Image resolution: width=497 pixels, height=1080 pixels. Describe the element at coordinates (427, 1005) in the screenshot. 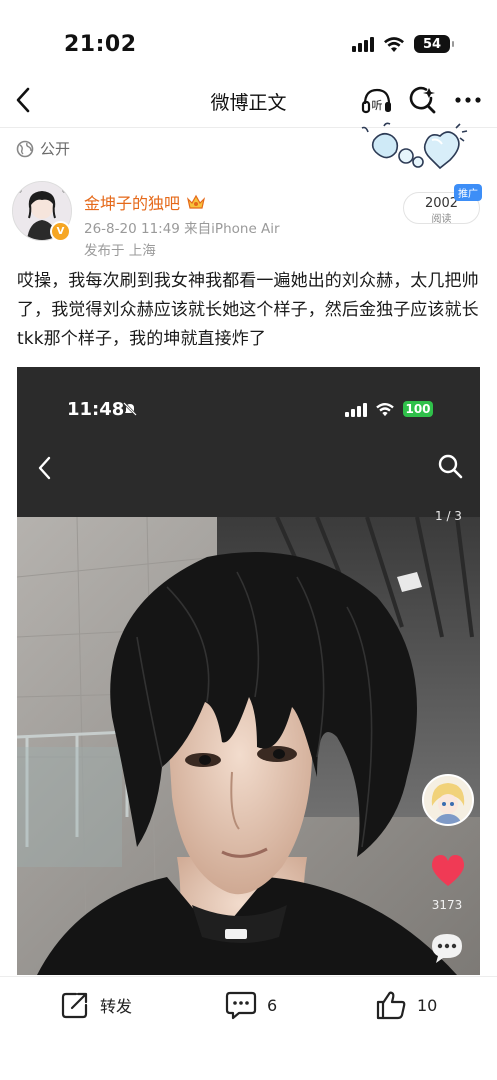

I see `like-count: 10` at that location.